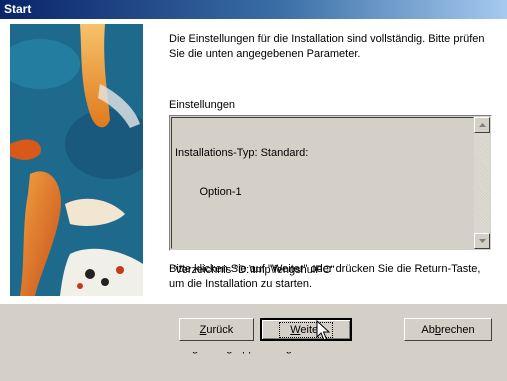 This screenshot has height=381, width=507. I want to click on back-button-label: Zurück, so click(216, 329).